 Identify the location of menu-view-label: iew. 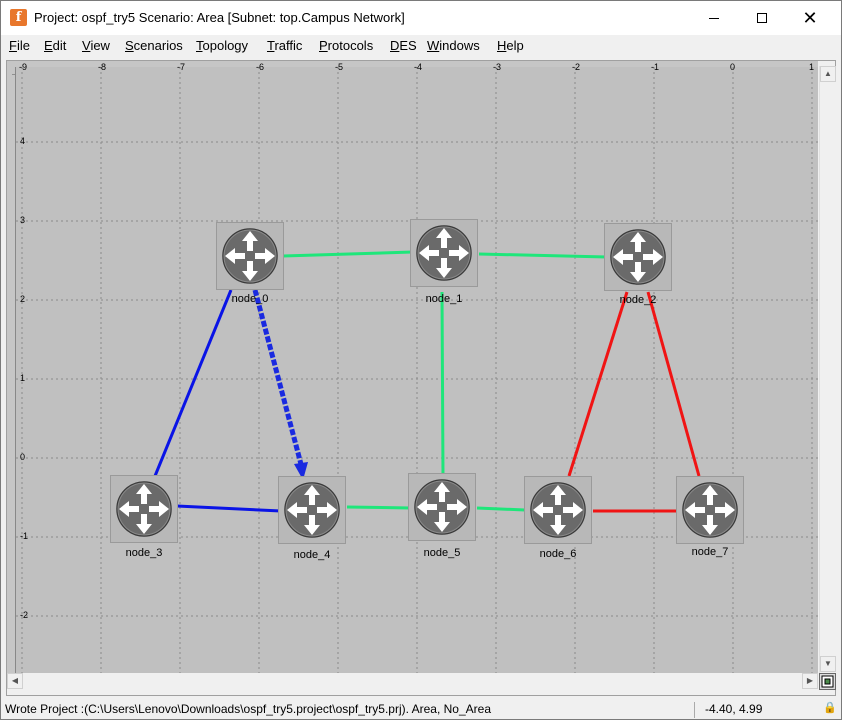
(100, 45).